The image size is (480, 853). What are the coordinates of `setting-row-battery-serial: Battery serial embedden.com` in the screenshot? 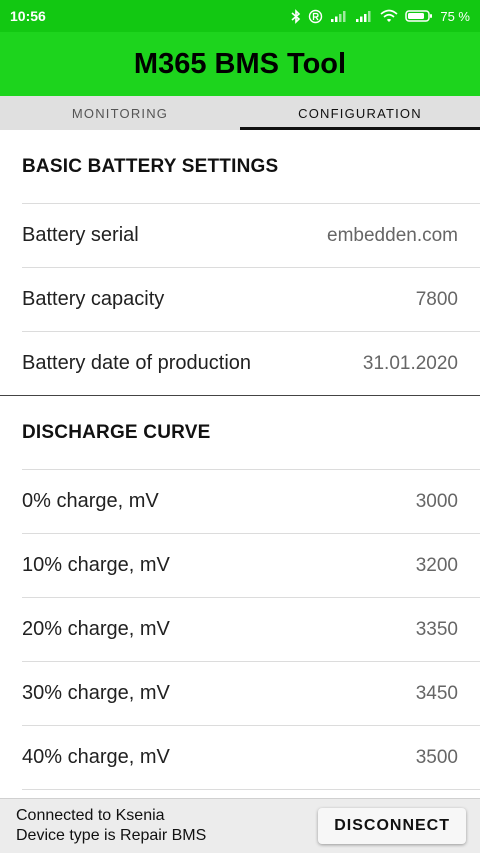 It's located at (251, 235).